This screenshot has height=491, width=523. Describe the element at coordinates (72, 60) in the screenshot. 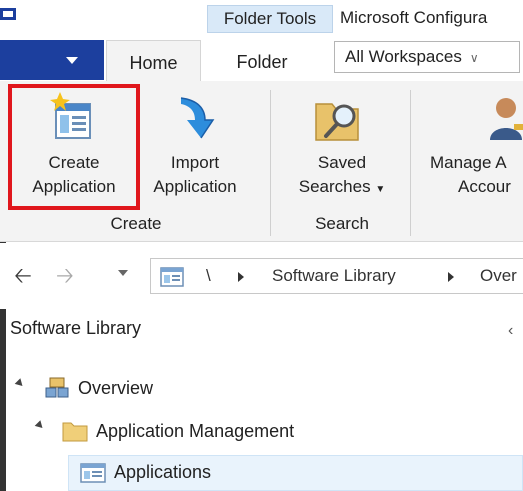

I see `dropdown-arrow-icon` at that location.